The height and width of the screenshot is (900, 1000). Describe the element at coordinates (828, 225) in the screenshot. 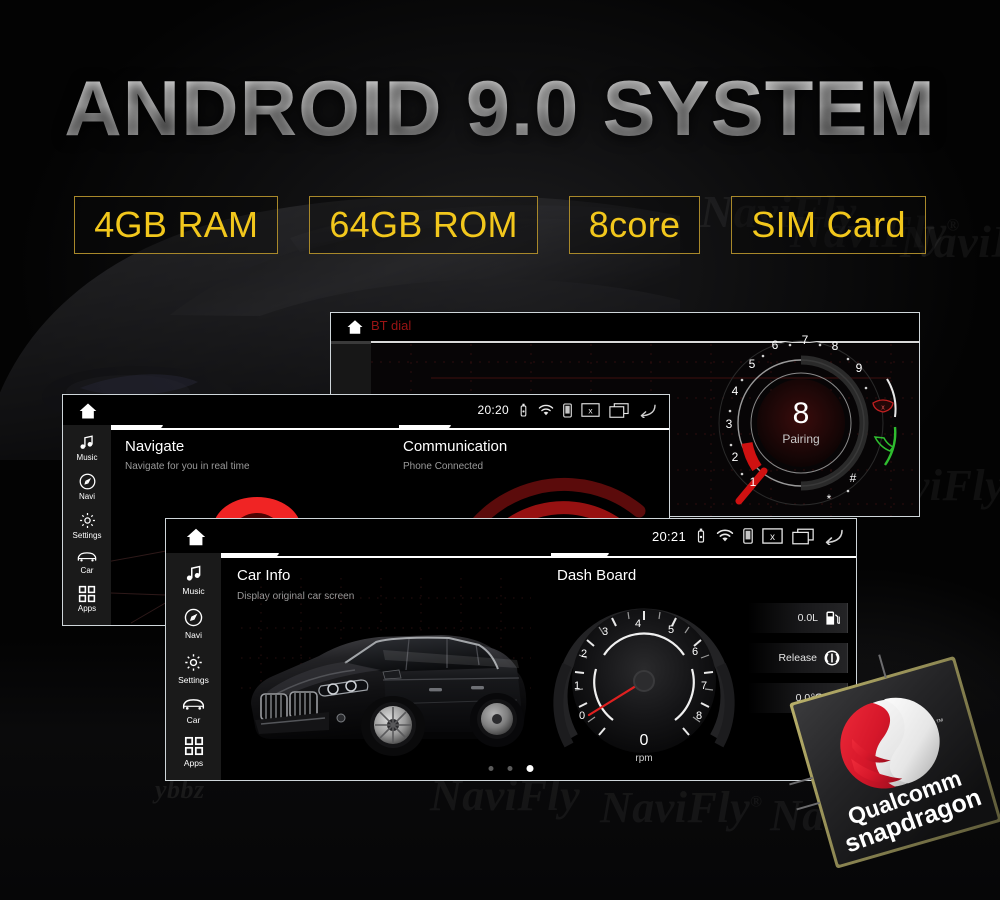

I see `badge-sim: SIM Card` at that location.